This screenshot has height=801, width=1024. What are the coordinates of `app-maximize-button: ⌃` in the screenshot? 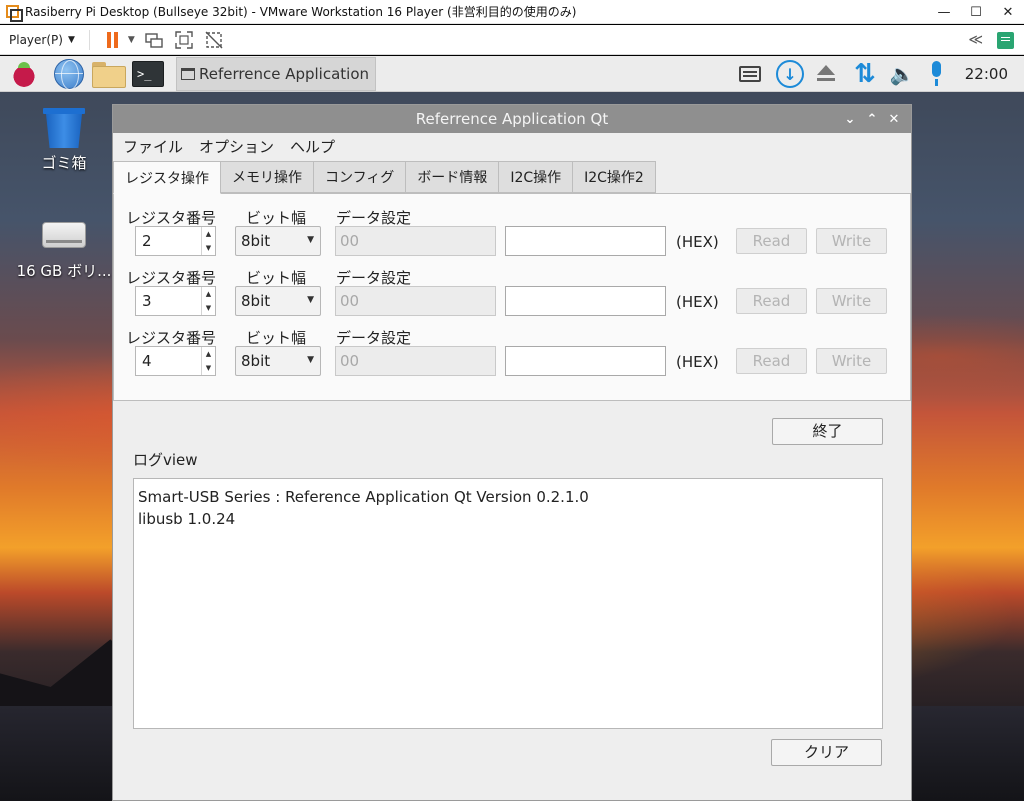 It's located at (872, 119).